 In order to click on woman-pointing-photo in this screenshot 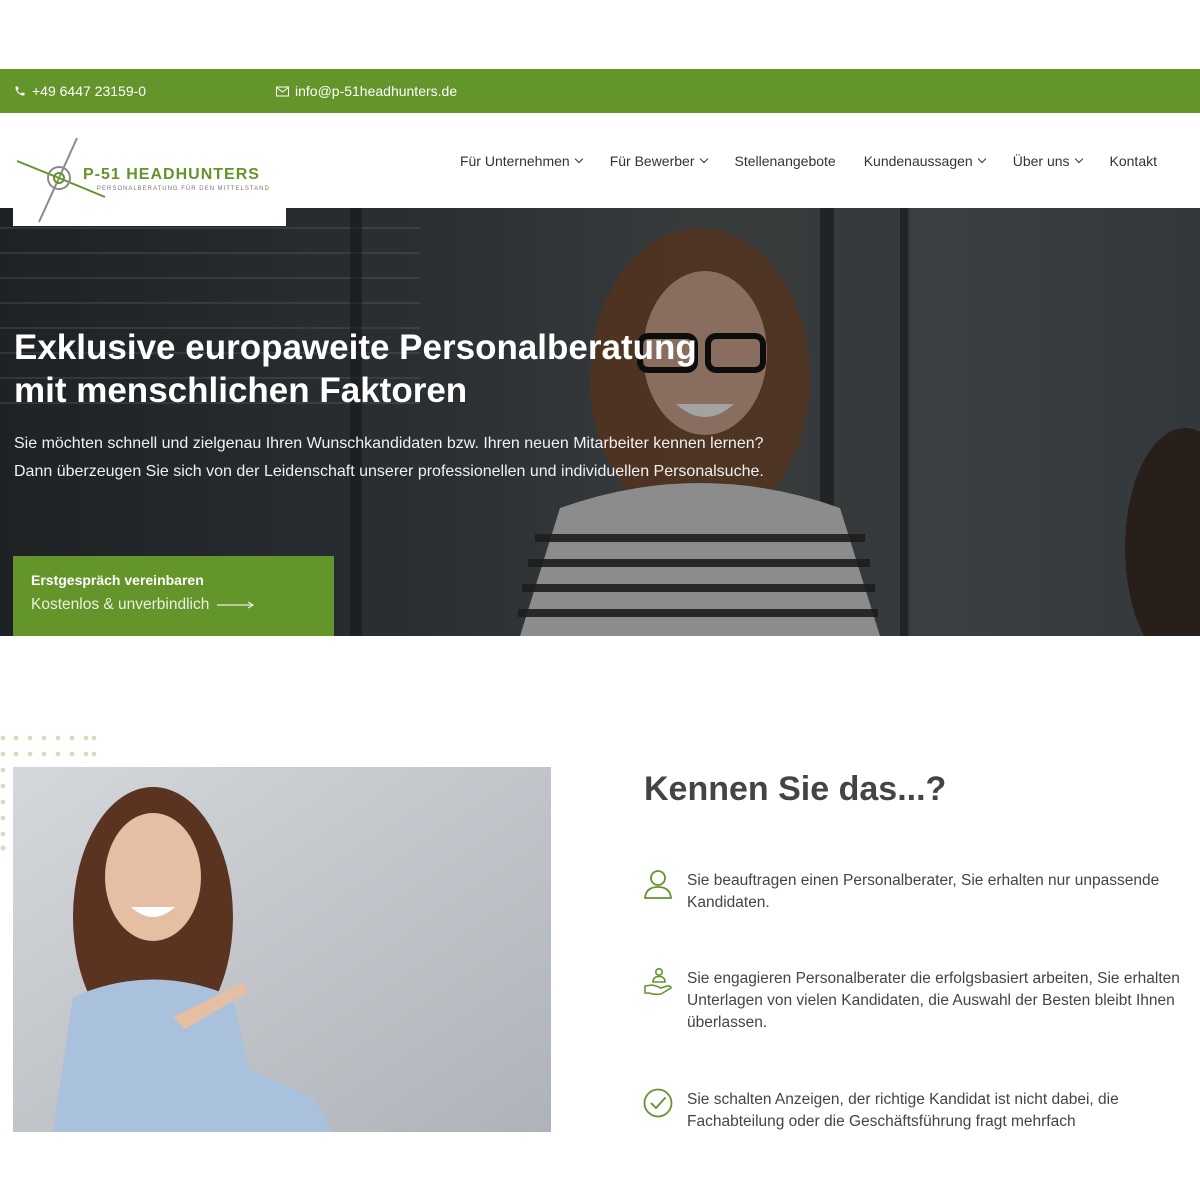, I will do `click(282, 949)`.